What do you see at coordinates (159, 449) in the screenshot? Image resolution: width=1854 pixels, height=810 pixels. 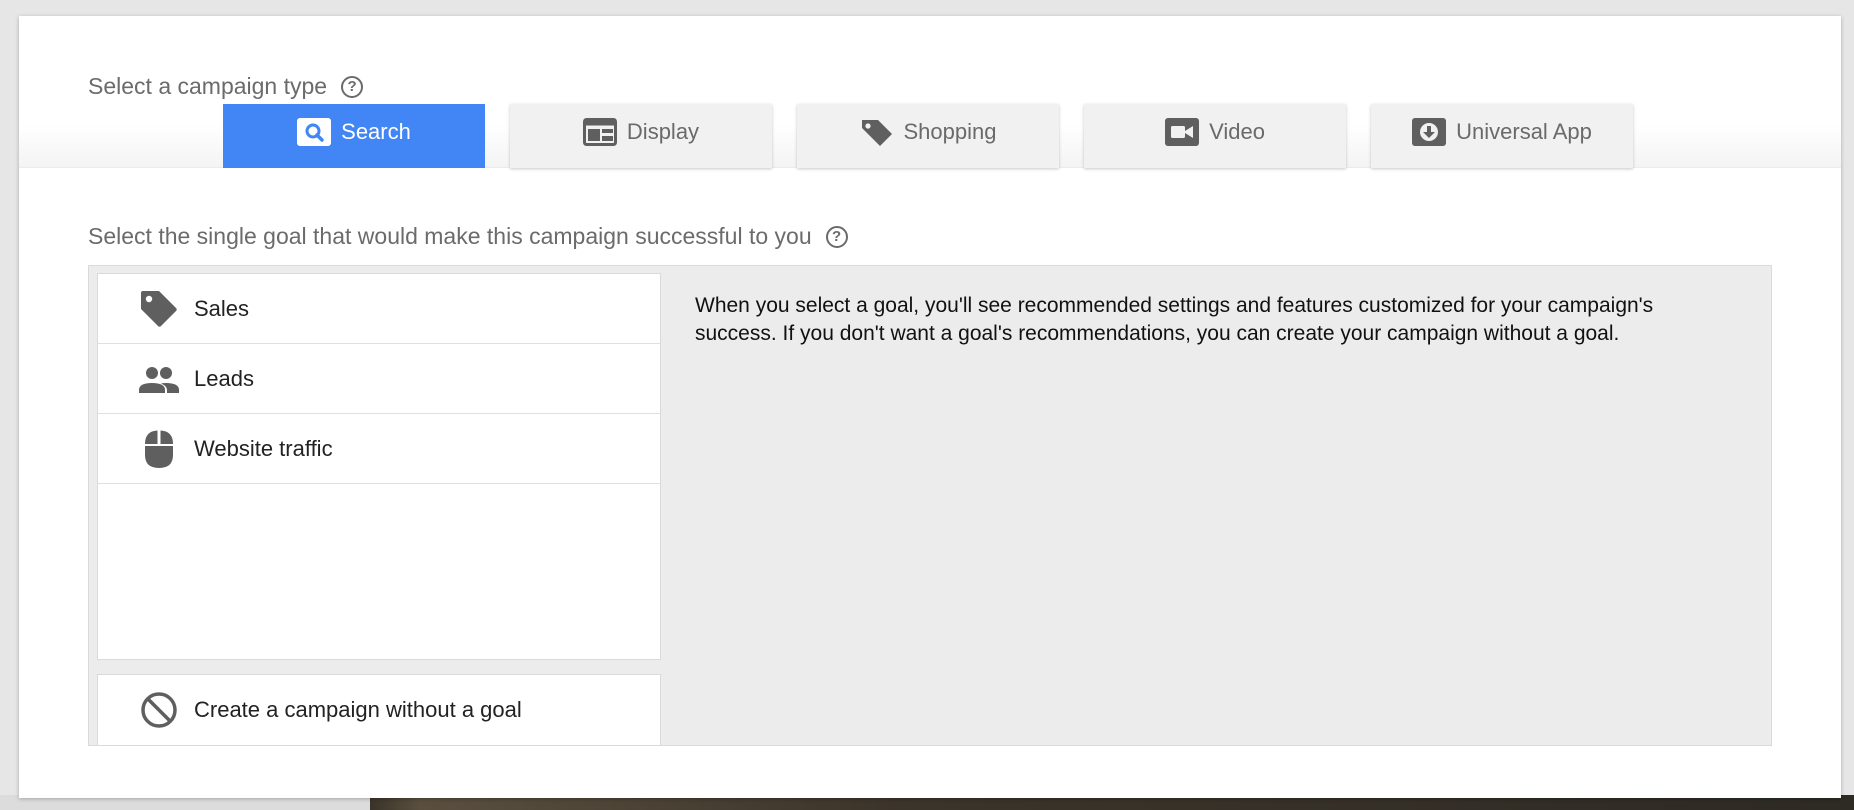 I see `mouse-icon` at bounding box center [159, 449].